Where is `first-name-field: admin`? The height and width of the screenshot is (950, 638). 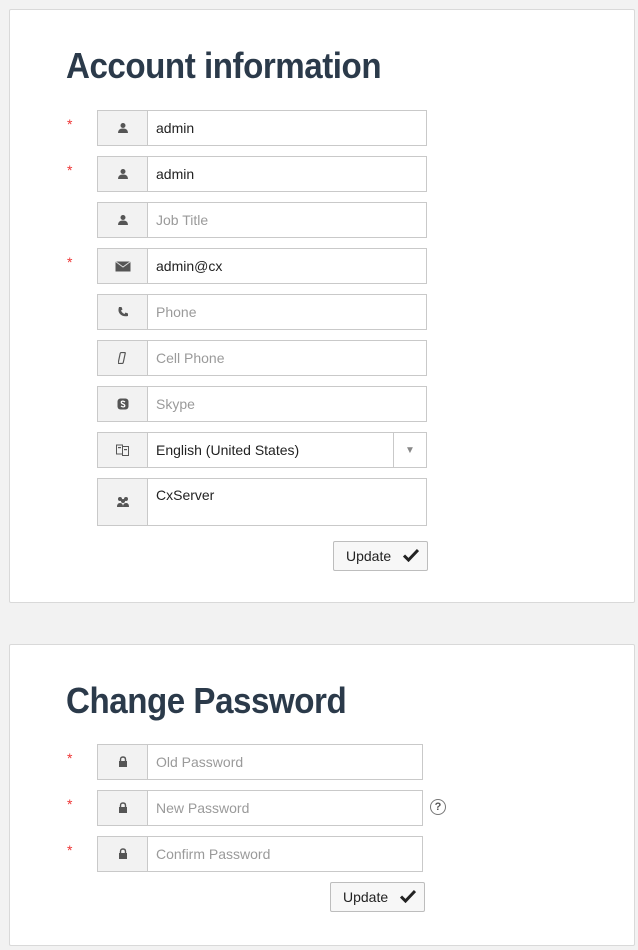 first-name-field: admin is located at coordinates (262, 128).